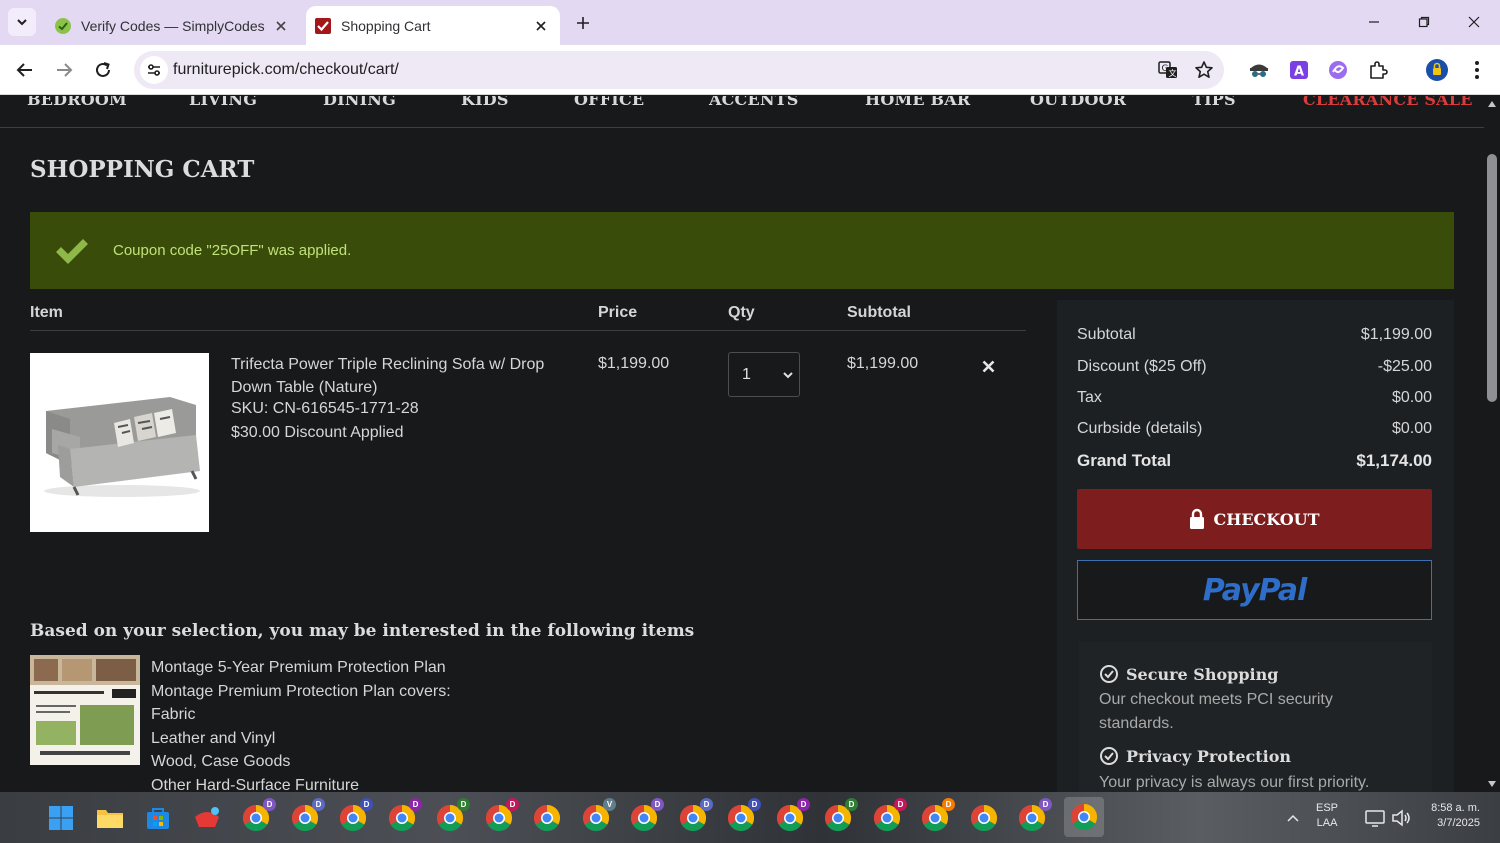 The width and height of the screenshot is (1500, 843). What do you see at coordinates (1327, 816) in the screenshot?
I see `language-indicator: ESP LAA` at bounding box center [1327, 816].